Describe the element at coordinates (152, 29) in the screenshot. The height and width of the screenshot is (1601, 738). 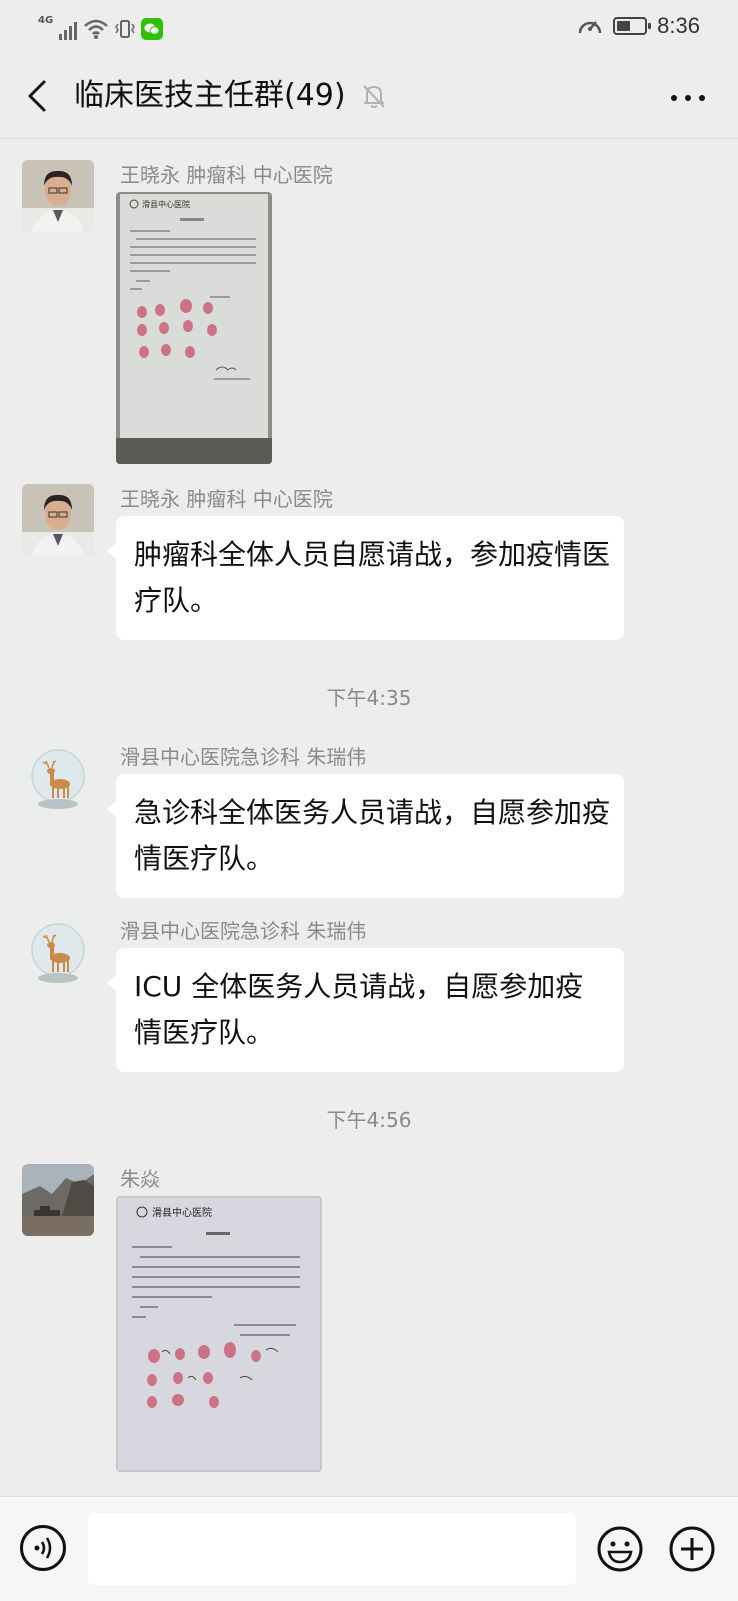
I see `wechat-notification-icon` at that location.